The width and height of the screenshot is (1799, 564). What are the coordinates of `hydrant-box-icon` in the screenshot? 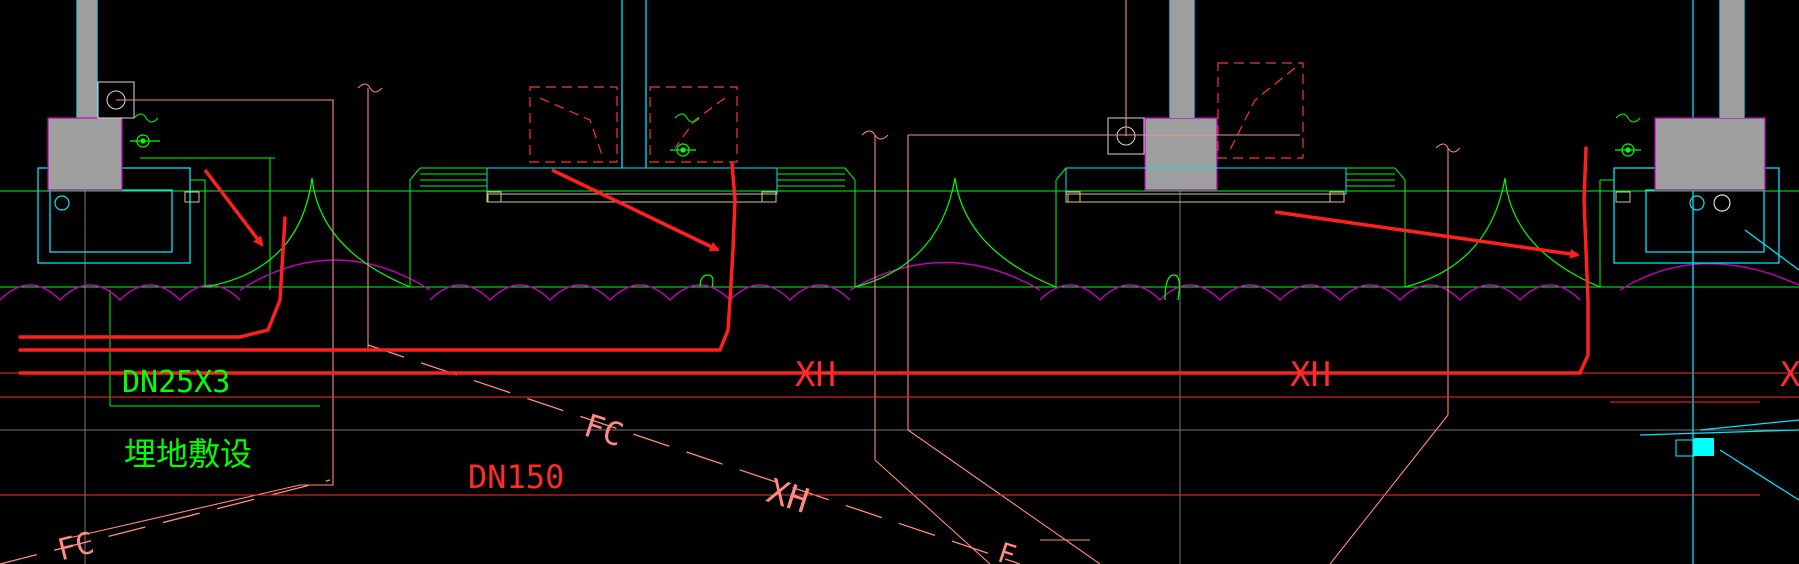 It's located at (621, 118).